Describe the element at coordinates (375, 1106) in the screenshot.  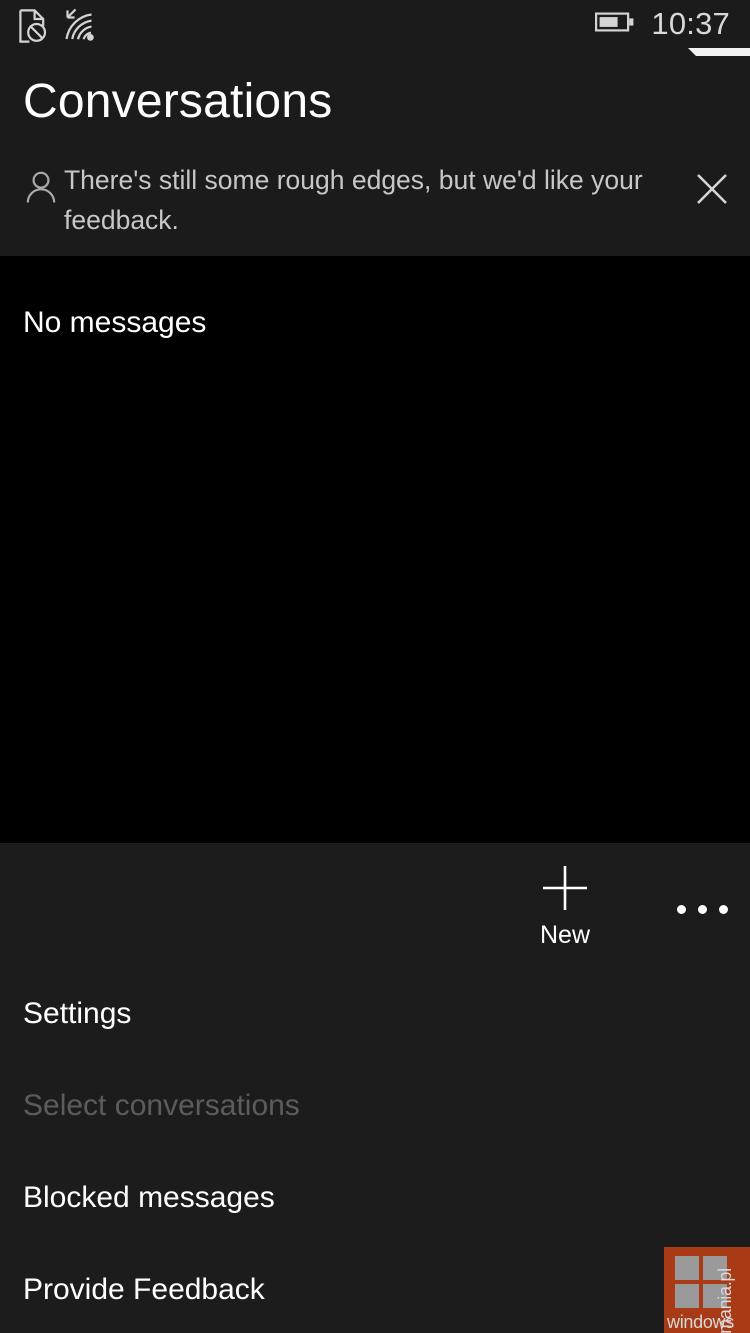
I see `menu-item-select-conversations: Select conversations` at that location.